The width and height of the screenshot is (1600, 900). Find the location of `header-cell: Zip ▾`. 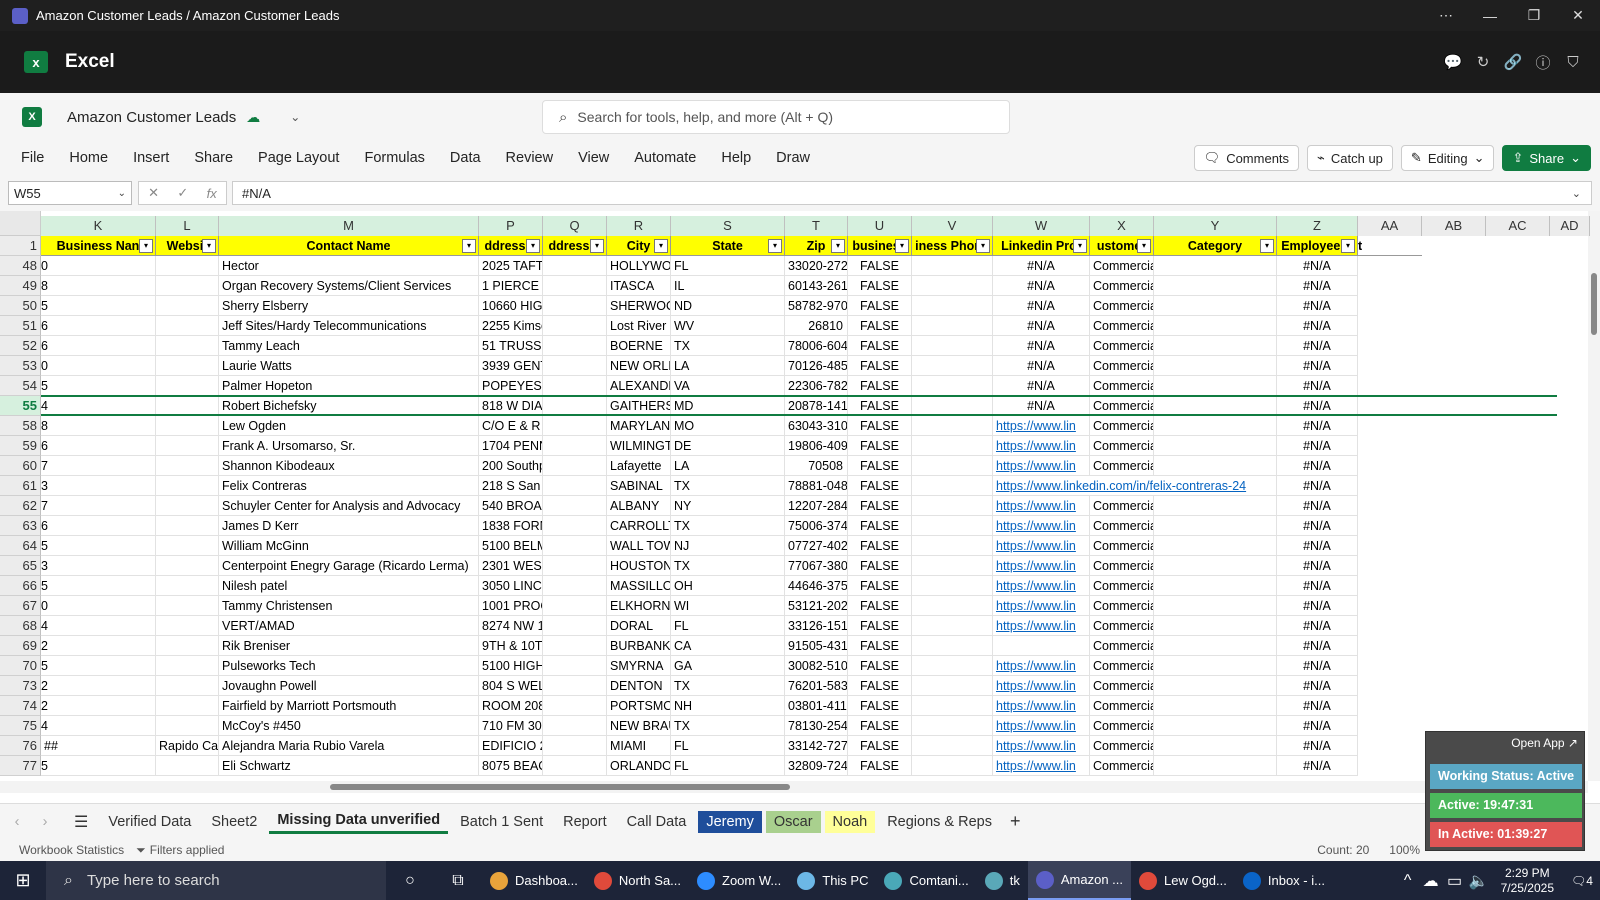

header-cell: Zip ▾ is located at coordinates (816, 246).